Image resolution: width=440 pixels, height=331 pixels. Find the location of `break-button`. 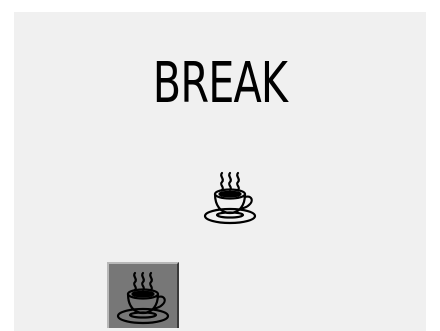

break-button is located at coordinates (143, 295).